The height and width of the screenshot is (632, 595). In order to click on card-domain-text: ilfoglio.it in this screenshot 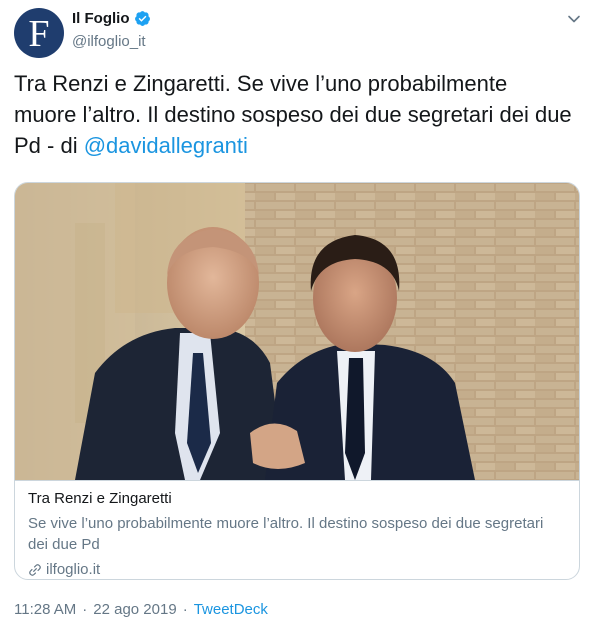, I will do `click(73, 569)`.